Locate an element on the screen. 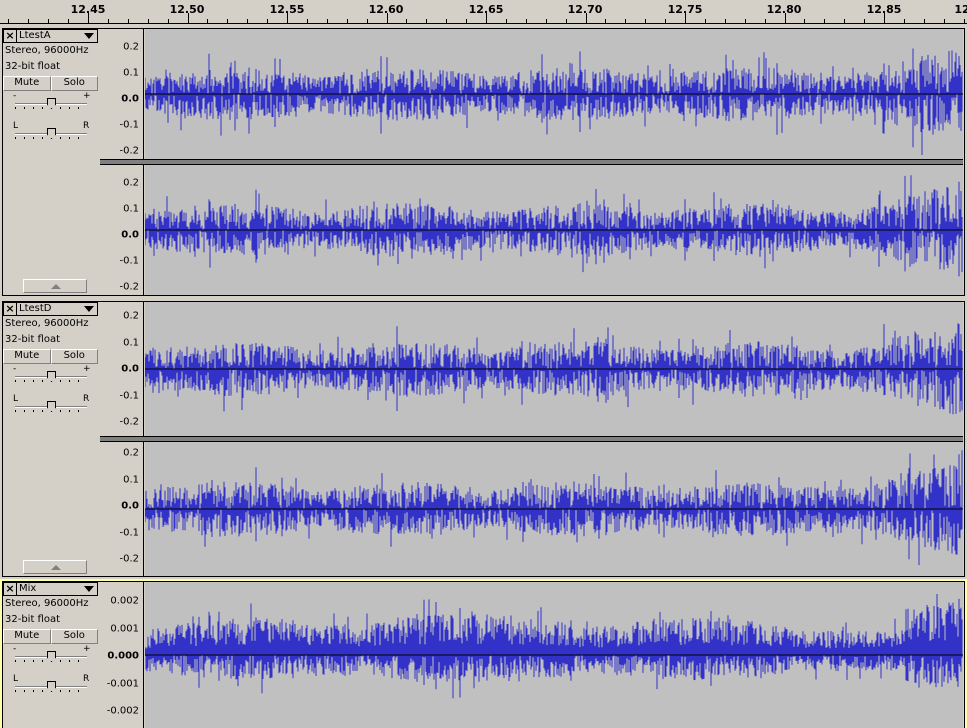  scale-label: -0.2 is located at coordinates (129, 151).